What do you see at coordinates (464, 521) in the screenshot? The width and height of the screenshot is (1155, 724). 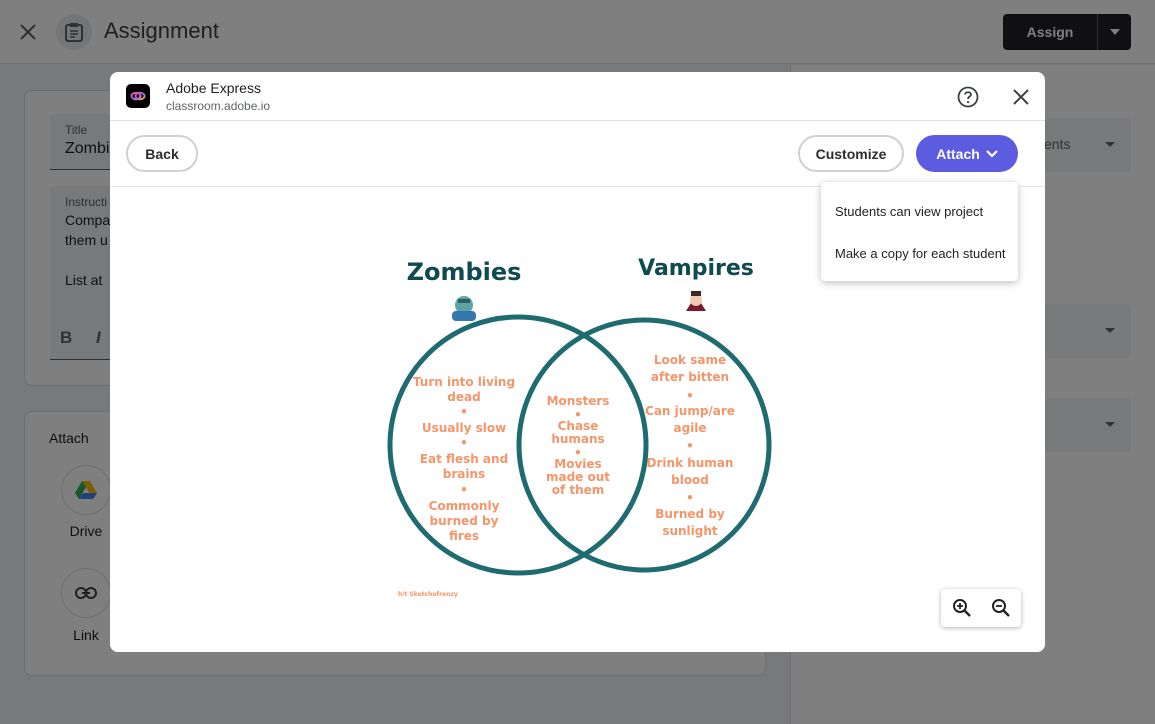 I see `venn-left-item: burned by` at bounding box center [464, 521].